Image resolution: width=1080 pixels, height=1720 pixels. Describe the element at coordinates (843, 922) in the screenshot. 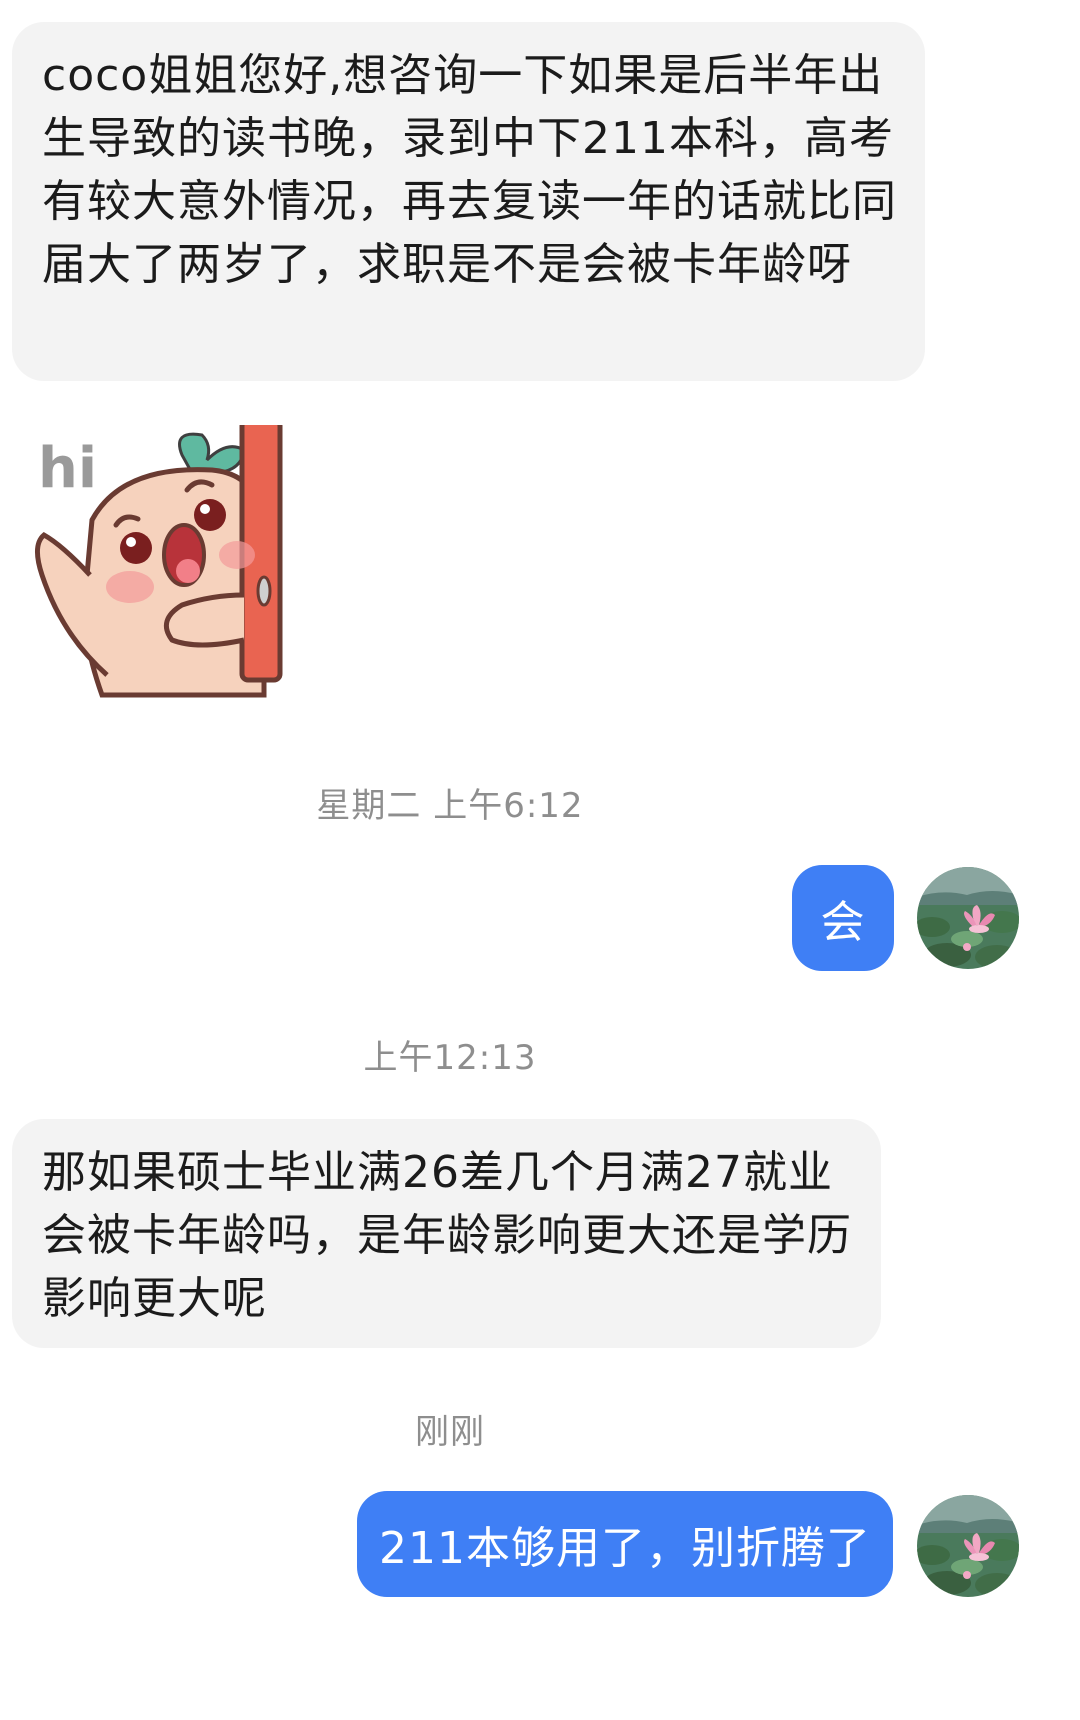

I see `message-text: 会` at that location.